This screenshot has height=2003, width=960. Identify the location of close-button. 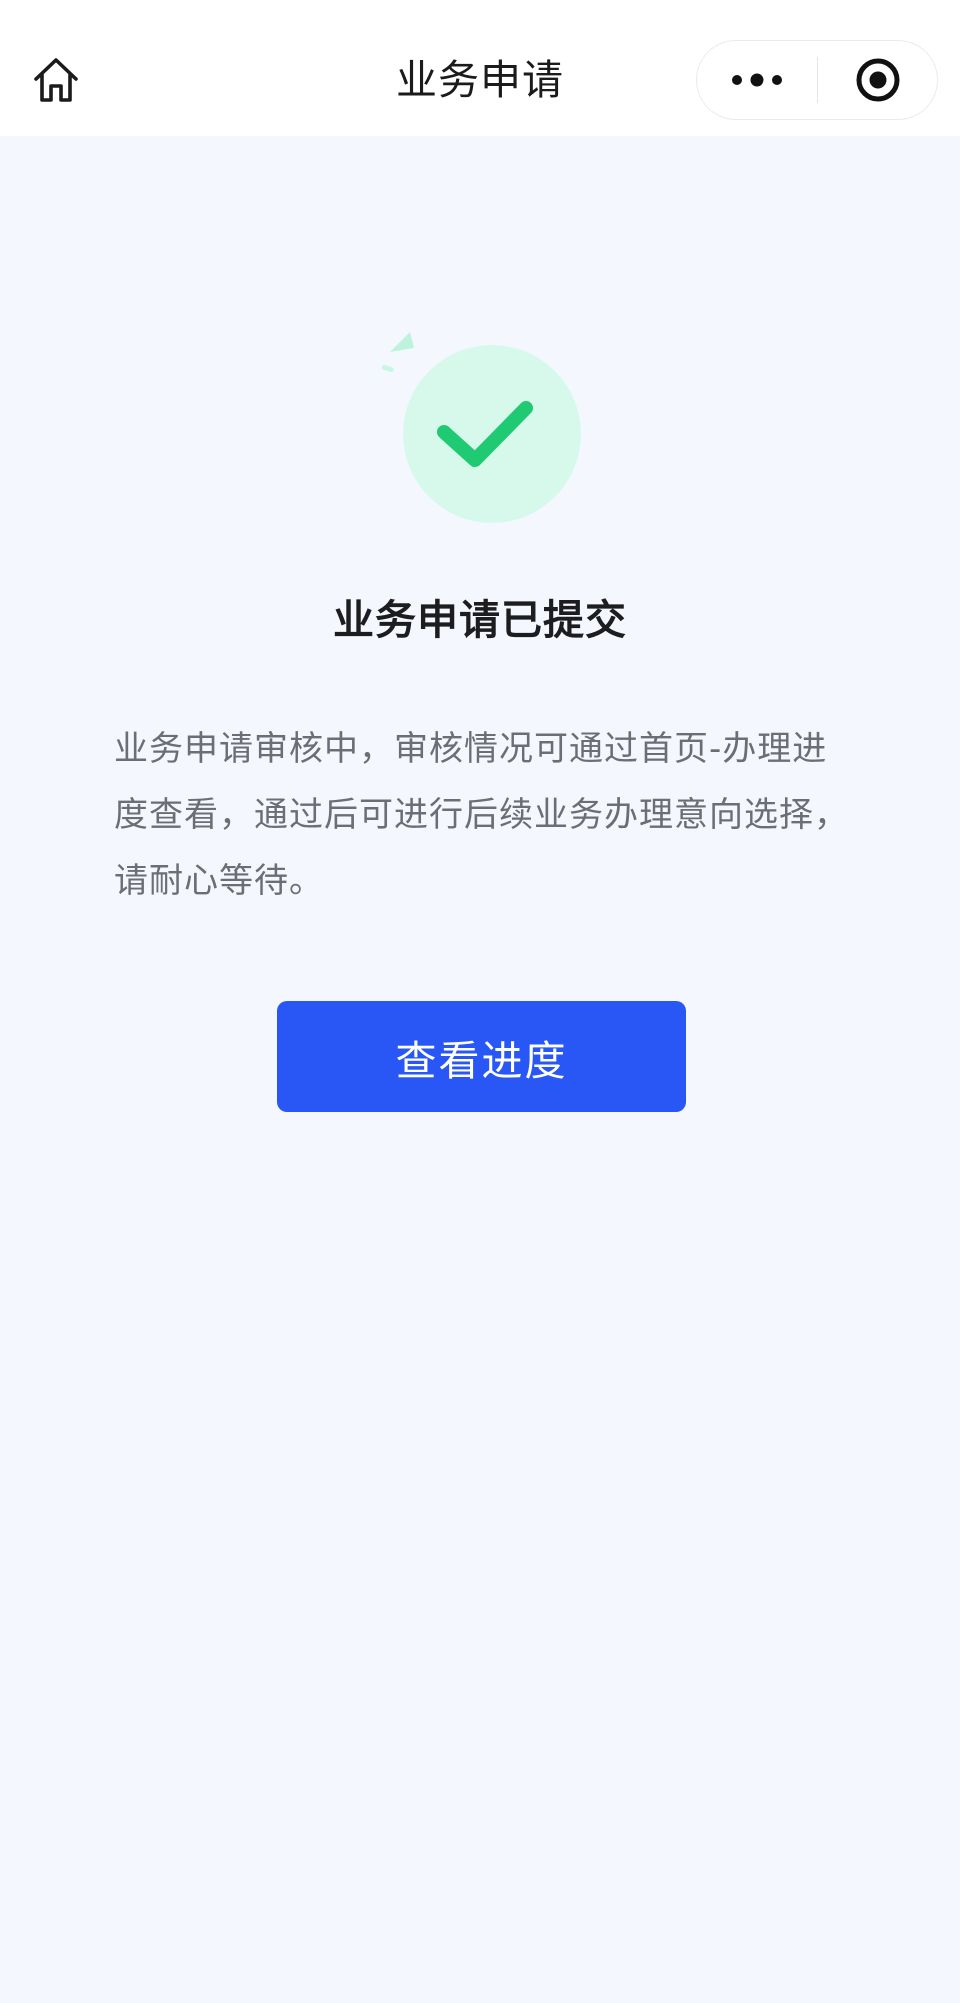
(877, 80).